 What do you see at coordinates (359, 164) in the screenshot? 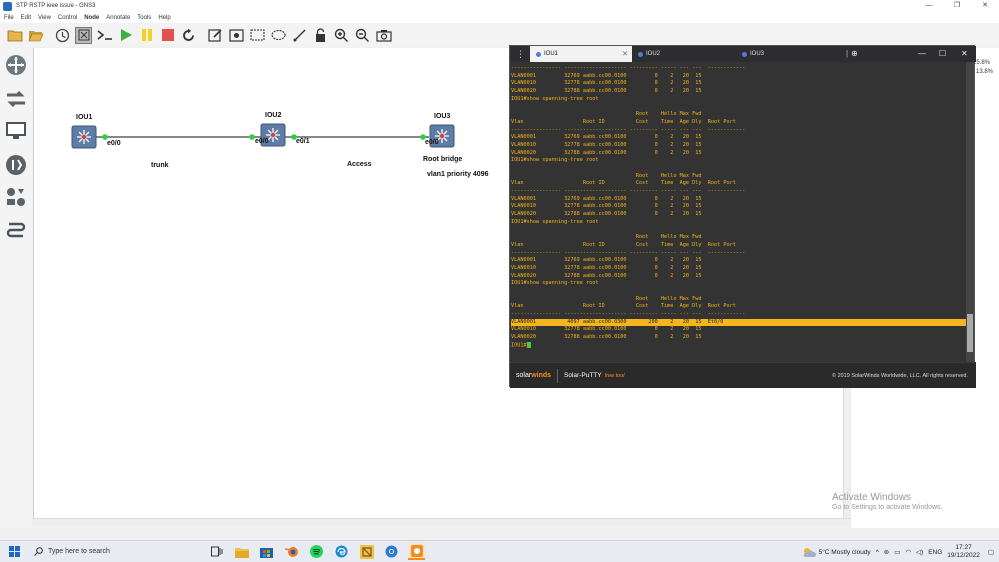
I see `note-access: Access` at bounding box center [359, 164].